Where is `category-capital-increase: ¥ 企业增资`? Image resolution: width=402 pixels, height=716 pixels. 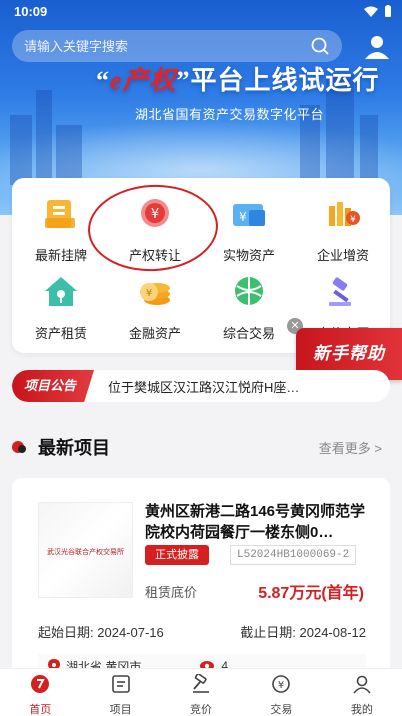 category-capital-increase: ¥ 企业增资 is located at coordinates (343, 231).